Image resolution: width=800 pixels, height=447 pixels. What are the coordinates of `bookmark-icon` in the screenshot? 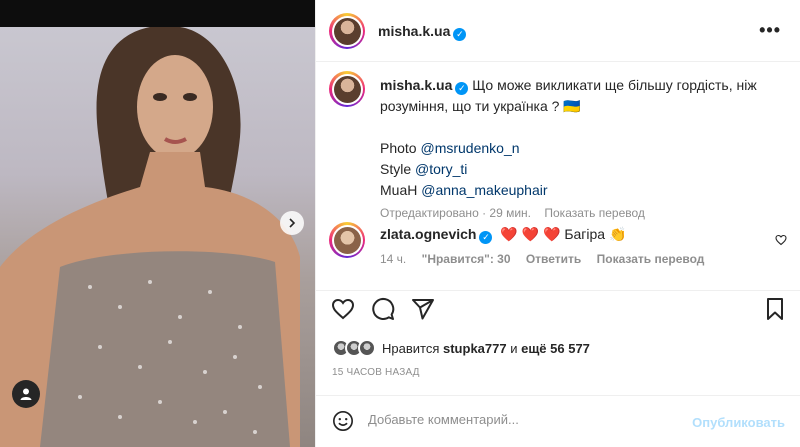 It's located at (775, 309).